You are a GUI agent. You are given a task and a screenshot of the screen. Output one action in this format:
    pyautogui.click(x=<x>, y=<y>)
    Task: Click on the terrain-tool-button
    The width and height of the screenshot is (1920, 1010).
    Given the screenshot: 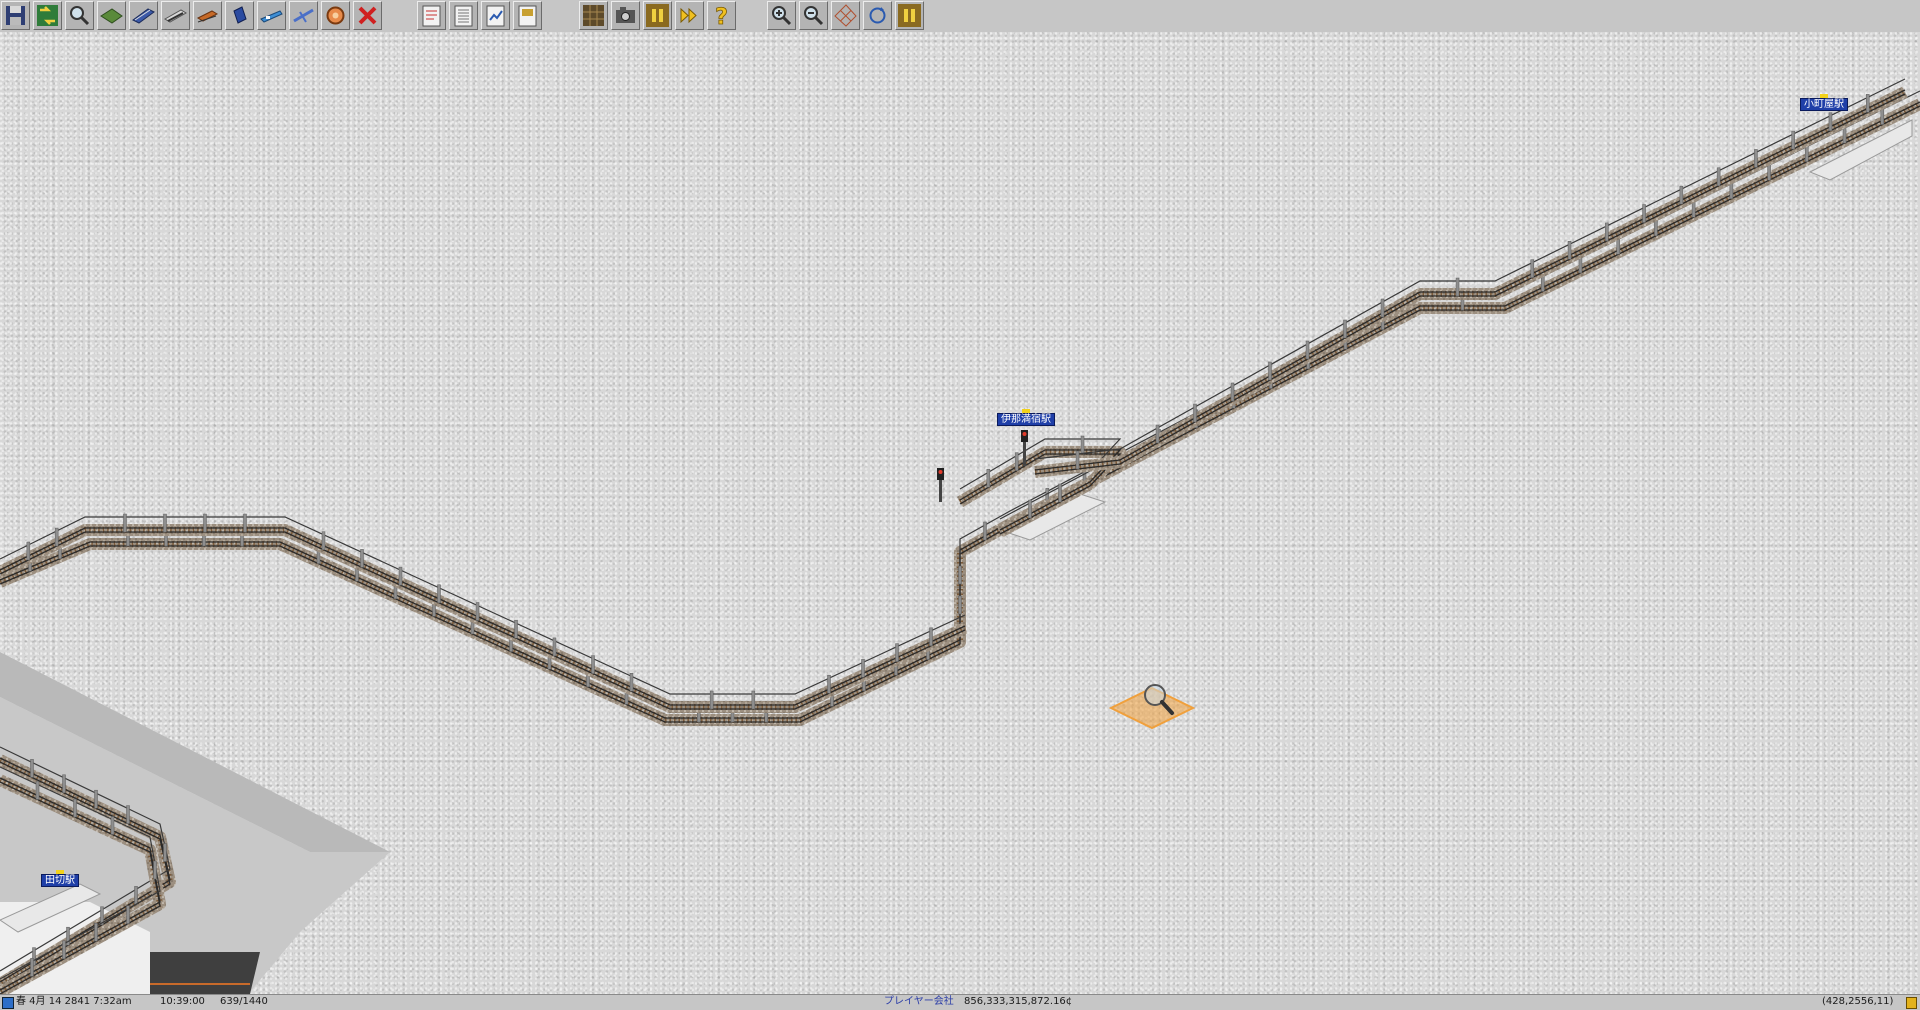 What is the action you would take?
    pyautogui.click(x=111, y=15)
    